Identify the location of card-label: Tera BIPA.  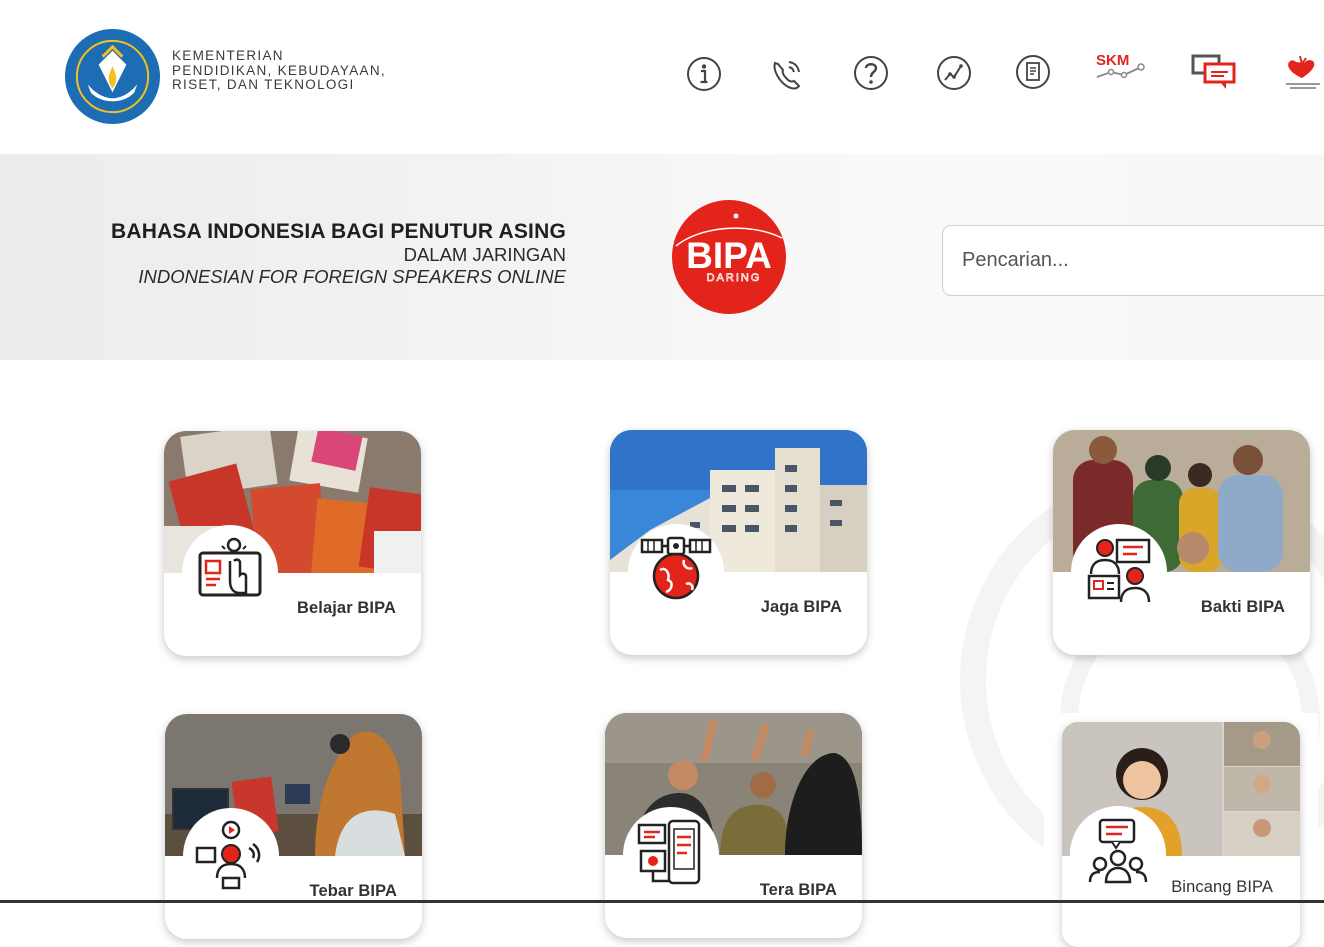
(798, 890).